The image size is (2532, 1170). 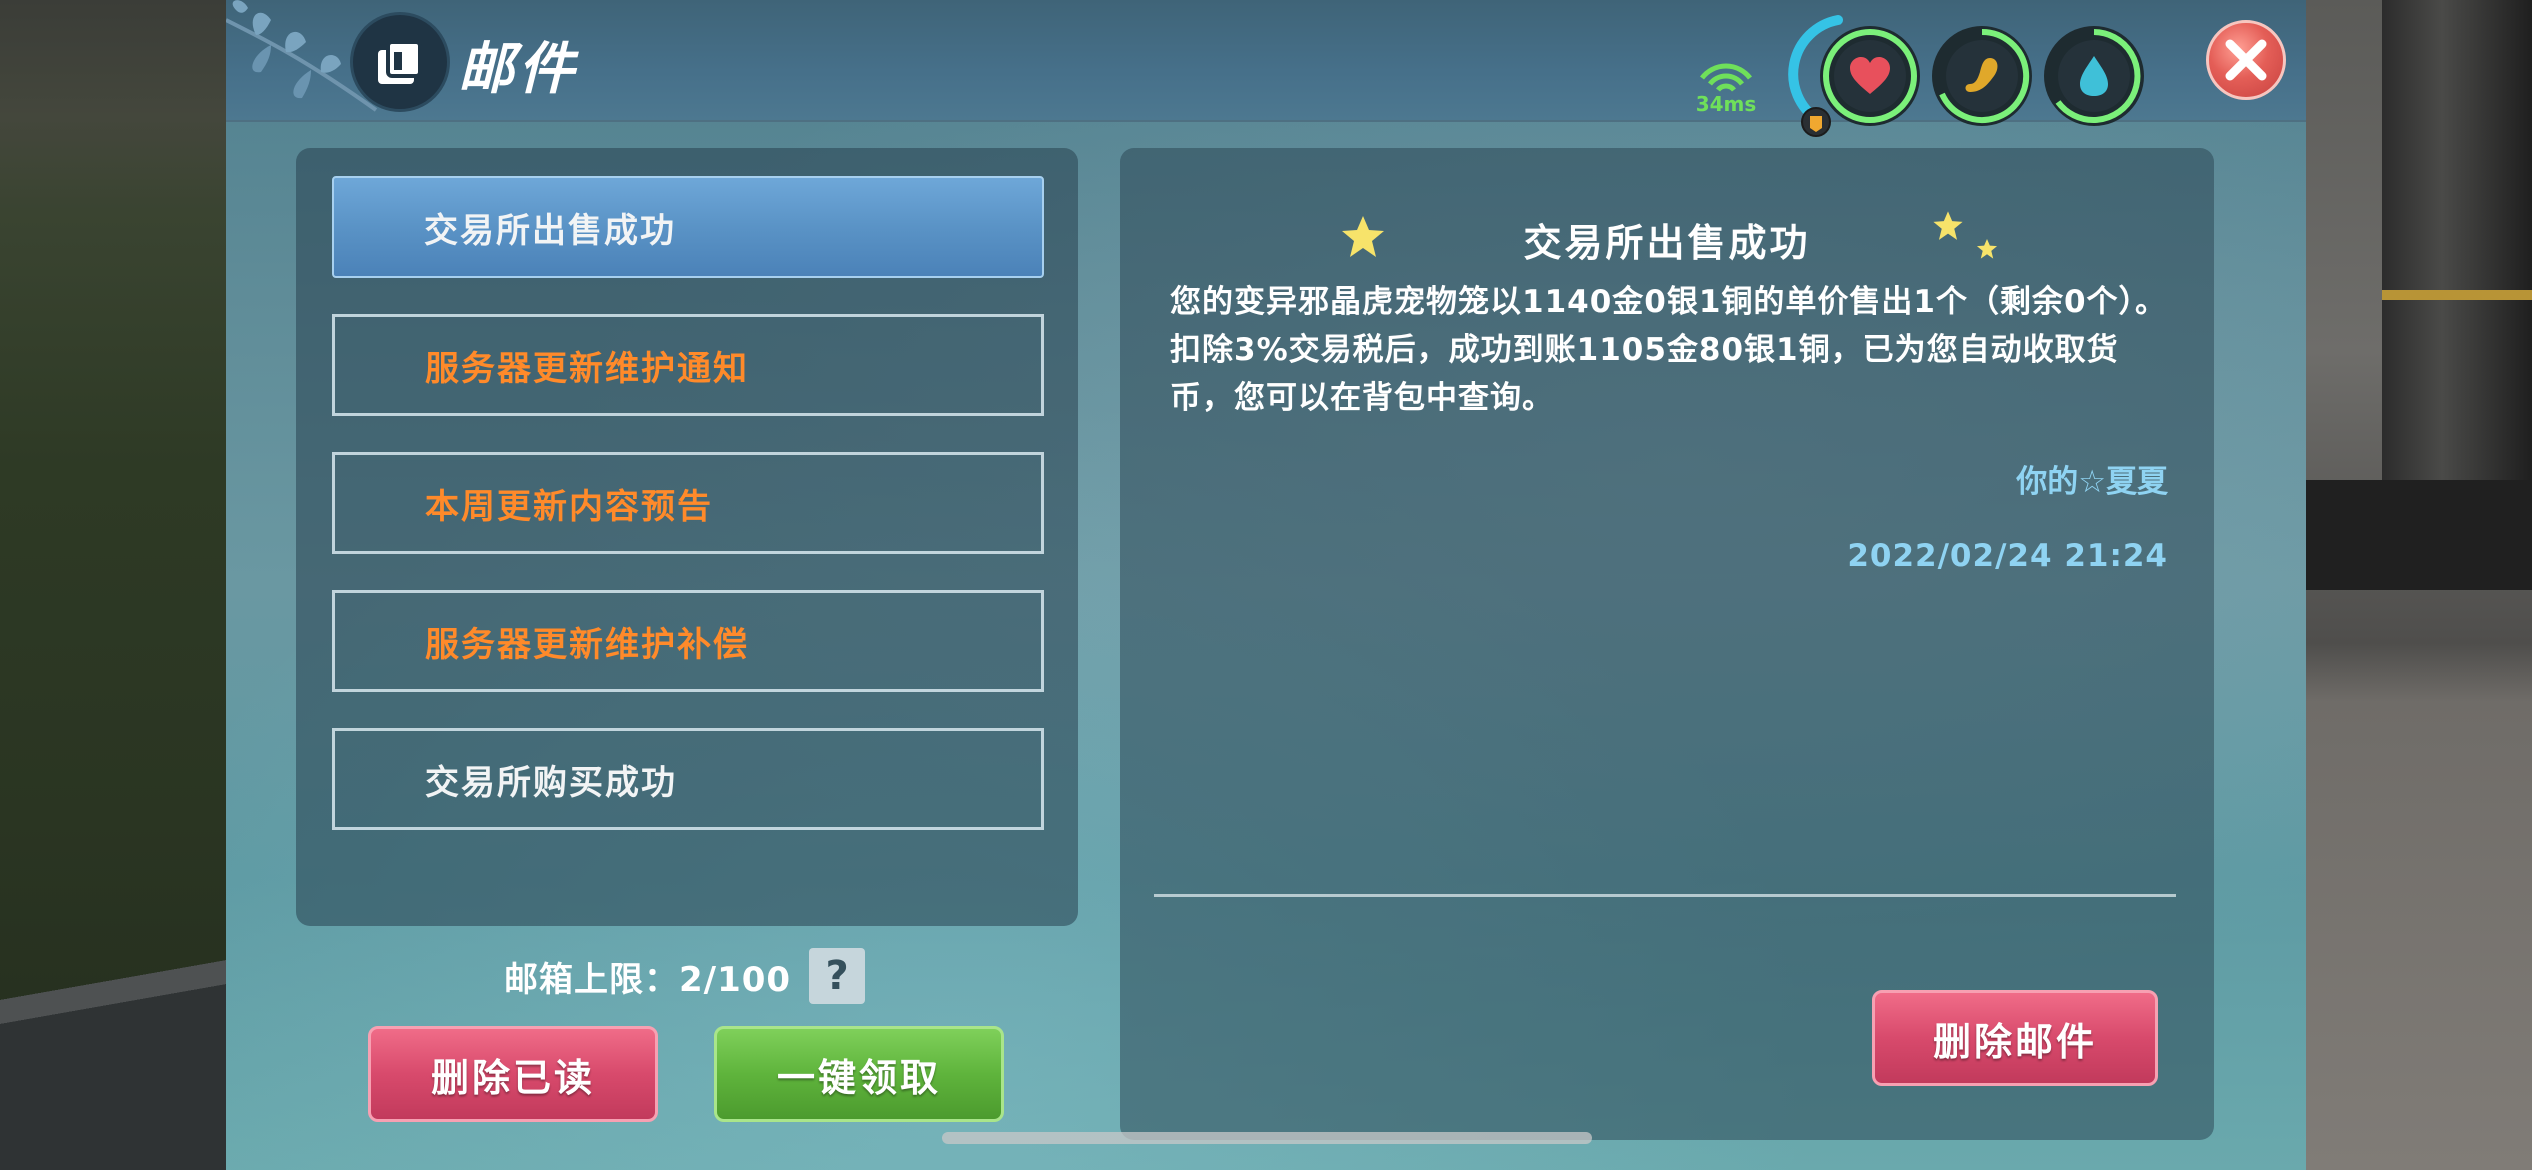 I want to click on mail-icon, so click(x=400, y=62).